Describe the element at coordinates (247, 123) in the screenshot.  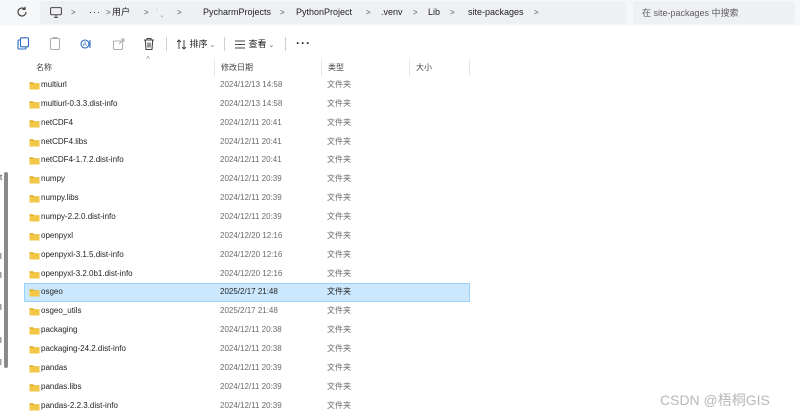
I see `file-row: netCDF4 2024/12/11 20:41 文件夹` at that location.